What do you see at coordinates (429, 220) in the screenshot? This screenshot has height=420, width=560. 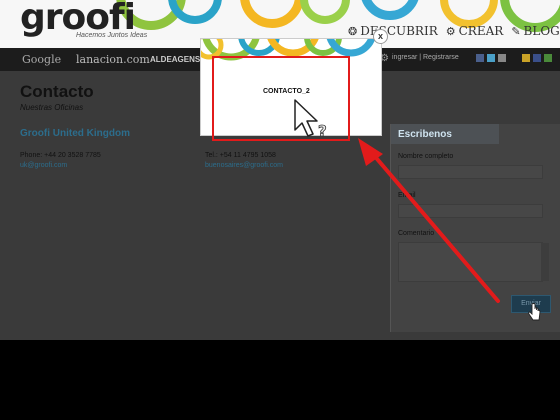 I see `annotation-arrow` at bounding box center [429, 220].